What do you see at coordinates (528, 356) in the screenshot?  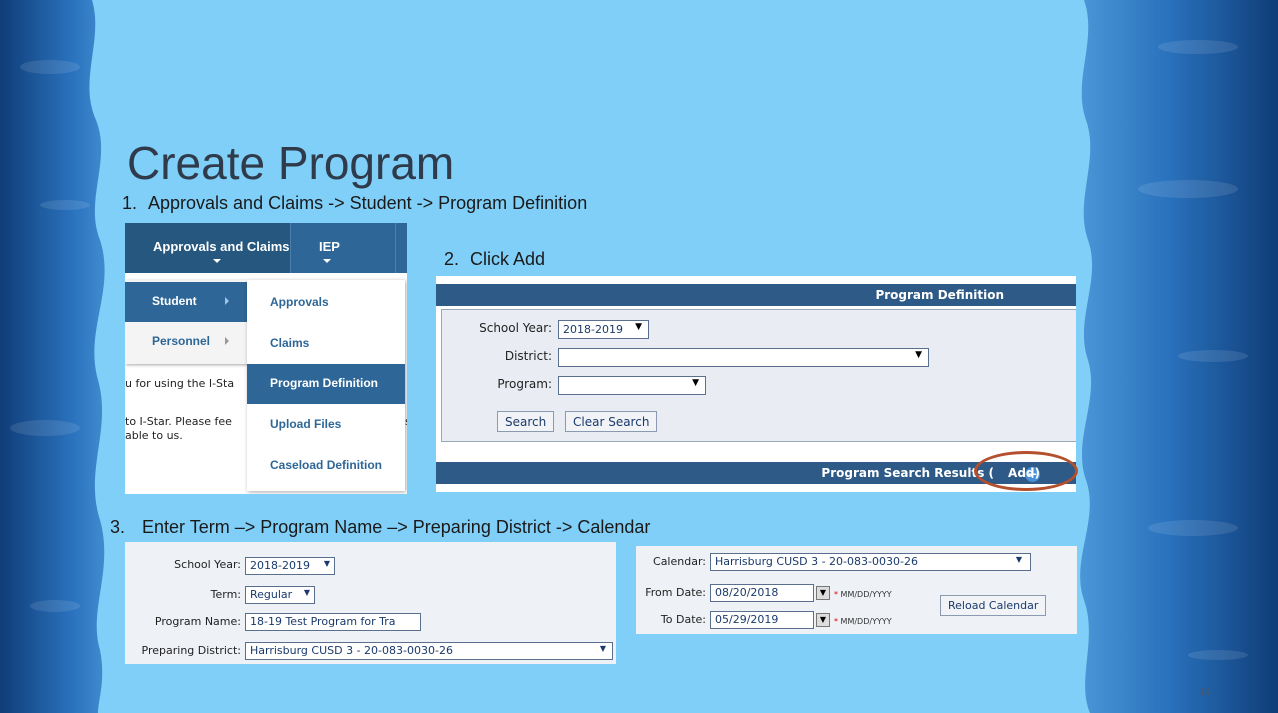 I see `district-label: District:` at bounding box center [528, 356].